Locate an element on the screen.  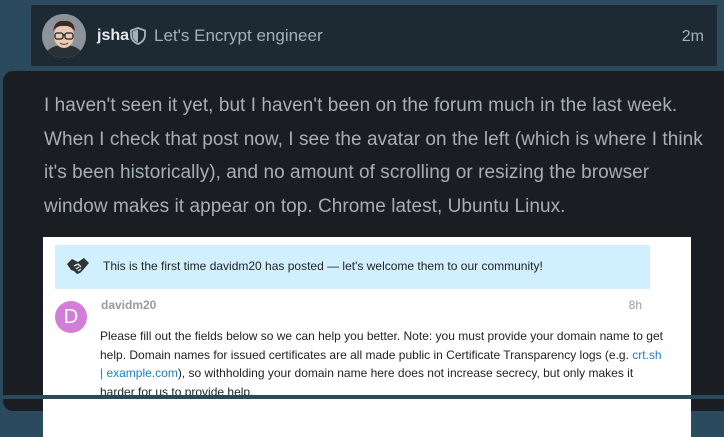
avatar is located at coordinates (64, 36).